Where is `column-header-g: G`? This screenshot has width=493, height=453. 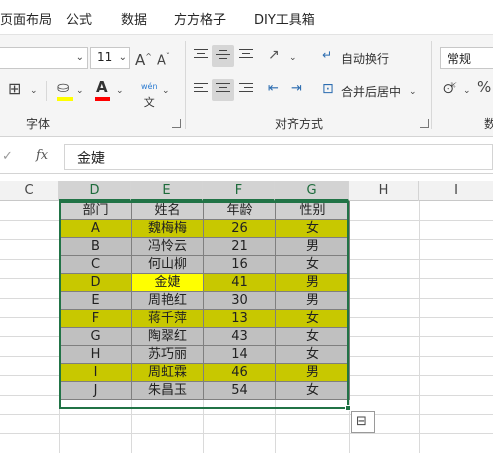 column-header-g: G is located at coordinates (312, 191).